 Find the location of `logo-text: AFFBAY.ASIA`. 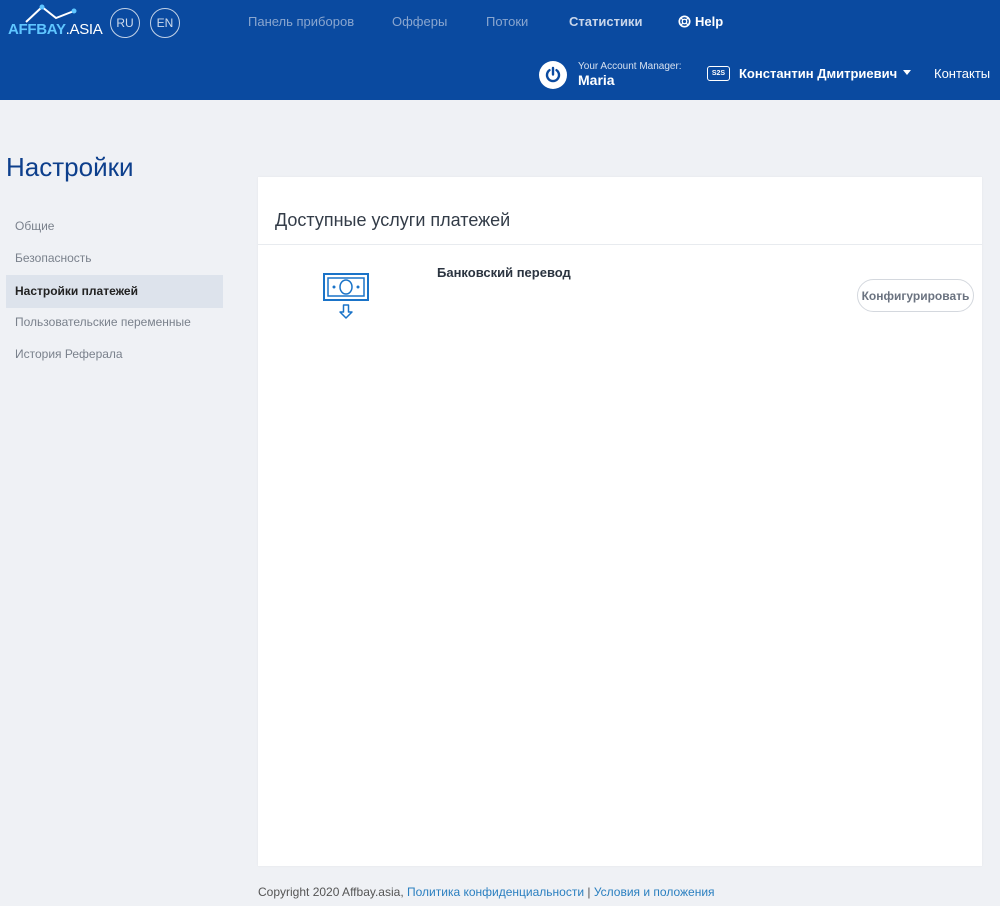

logo-text: AFFBAY.ASIA is located at coordinates (55, 29).